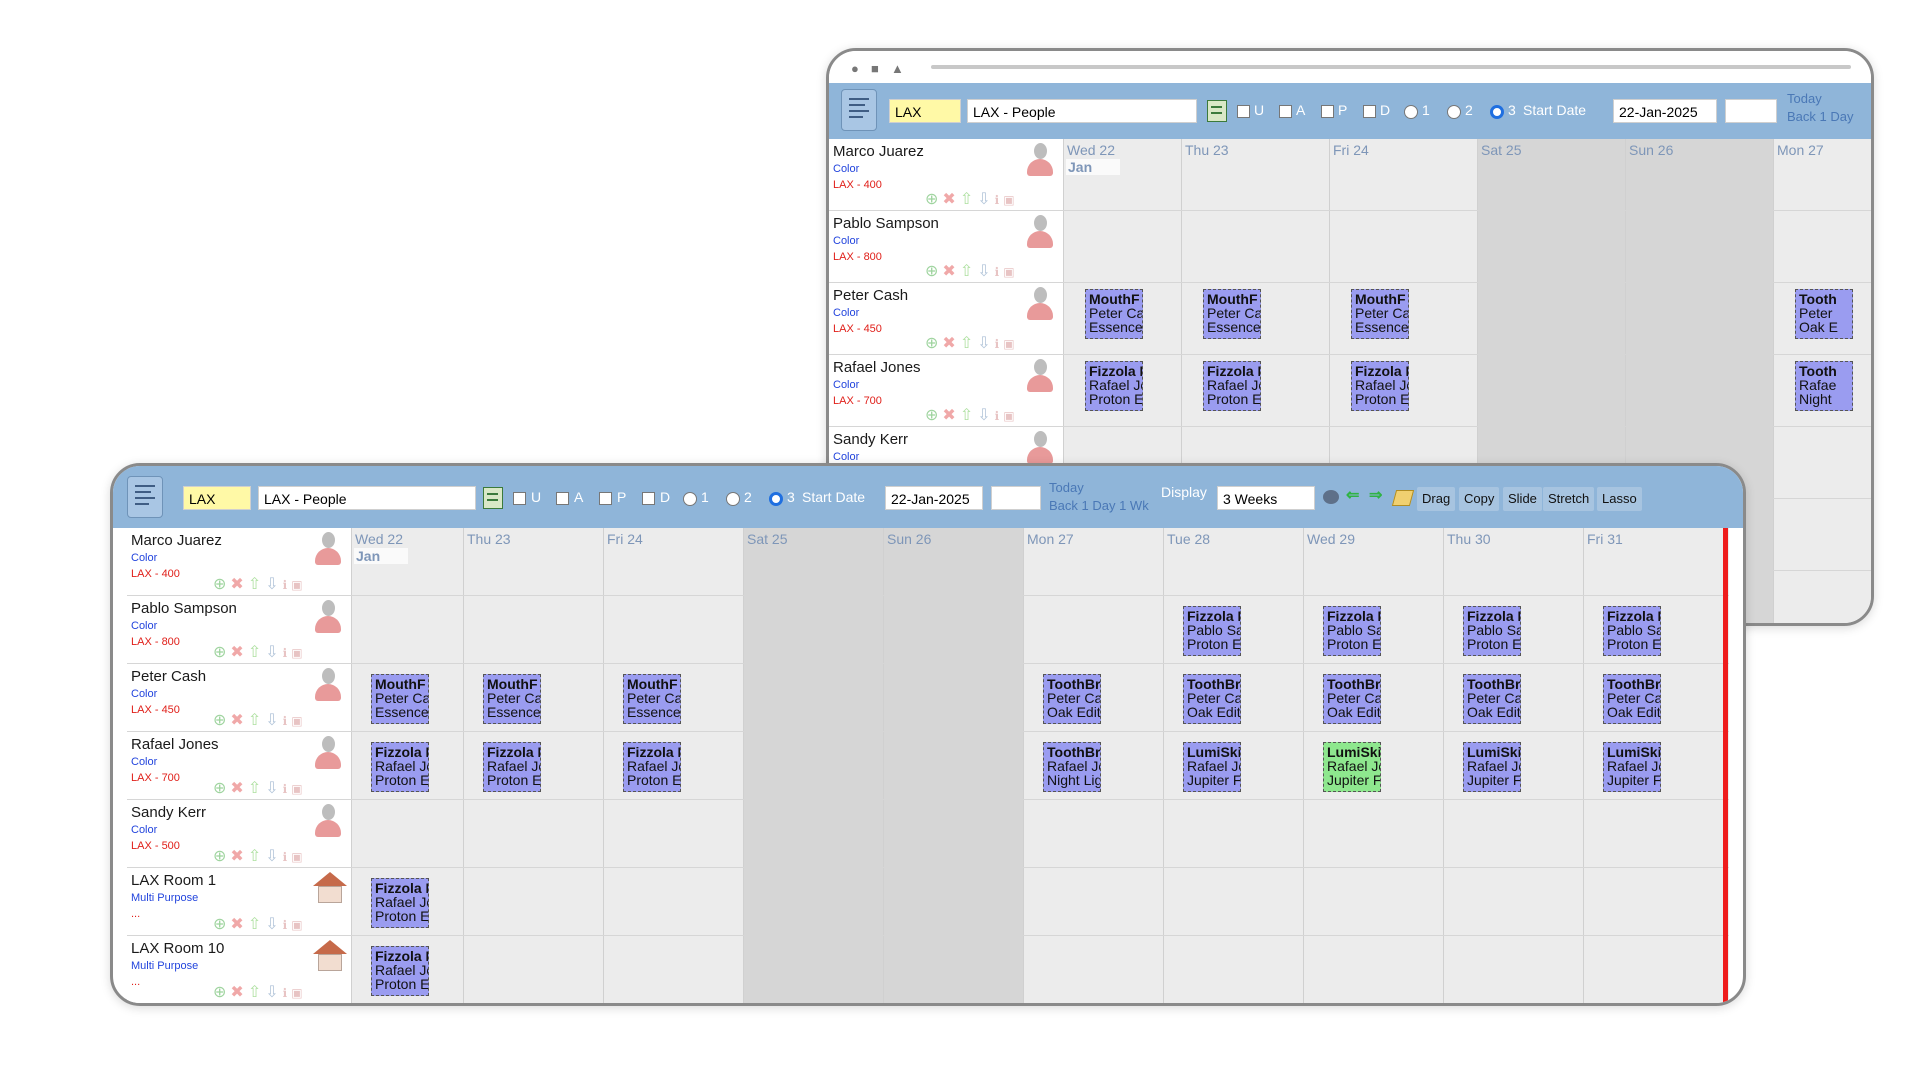 The width and height of the screenshot is (1920, 1080). What do you see at coordinates (946, 391) in the screenshot?
I see `resource-row-header: Rafael Jones Color LAX - 700 ⊕✖⇧⇩ℹ▣` at bounding box center [946, 391].